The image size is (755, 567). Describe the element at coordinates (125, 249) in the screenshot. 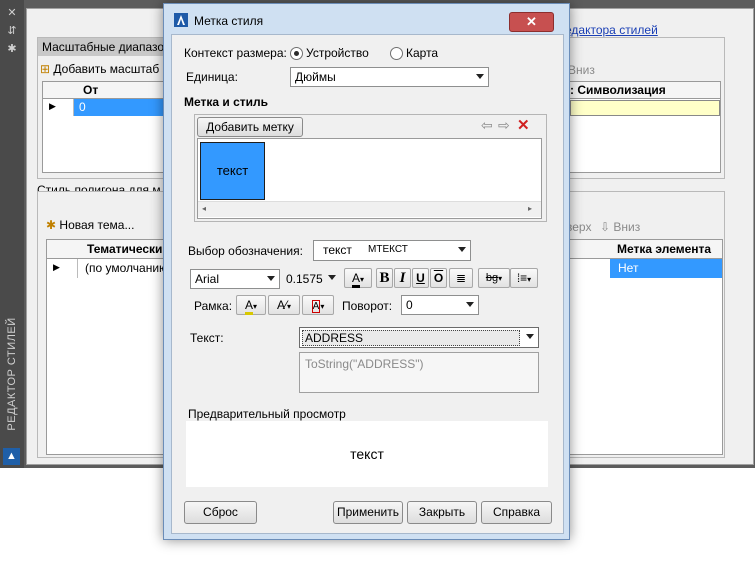

I see `col-thematic: Тематически` at that location.